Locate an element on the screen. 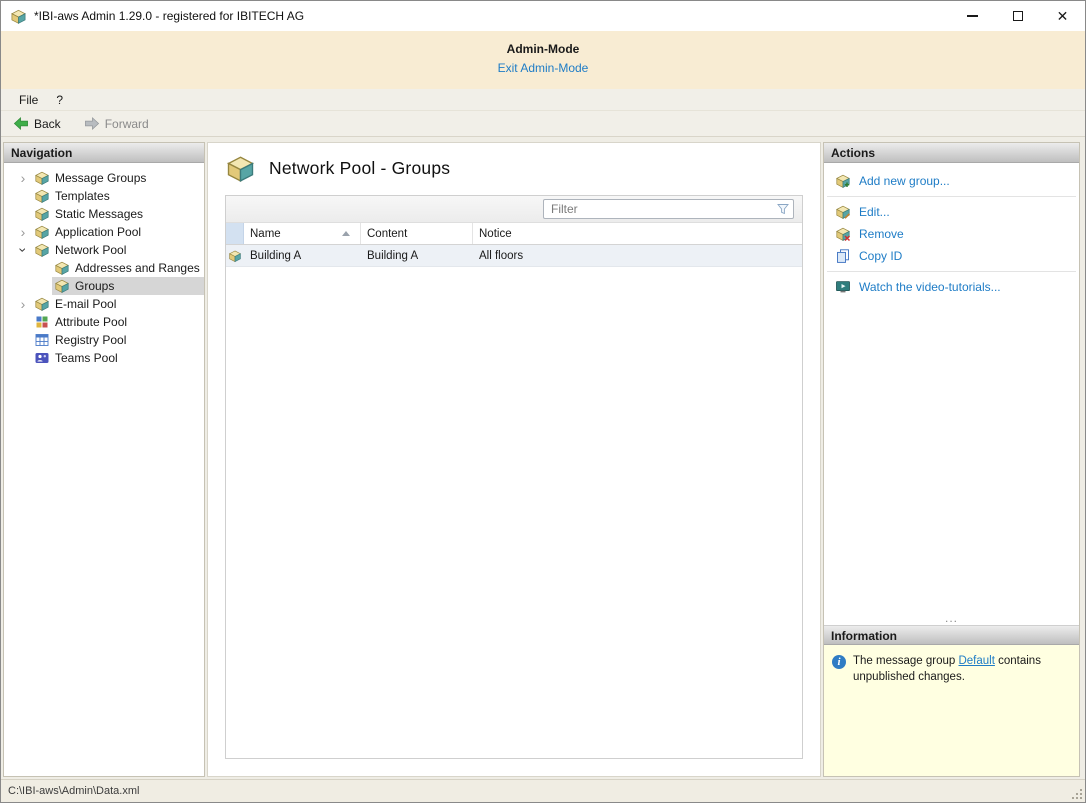 The width and height of the screenshot is (1086, 803). admin-mode-title: Admin-Mode is located at coordinates (543, 49).